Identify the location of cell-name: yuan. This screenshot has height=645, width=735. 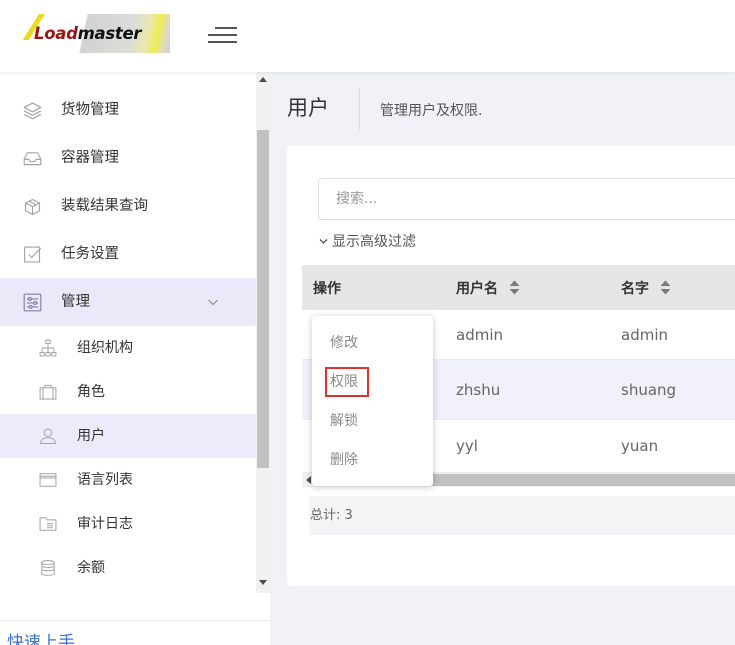
(640, 446).